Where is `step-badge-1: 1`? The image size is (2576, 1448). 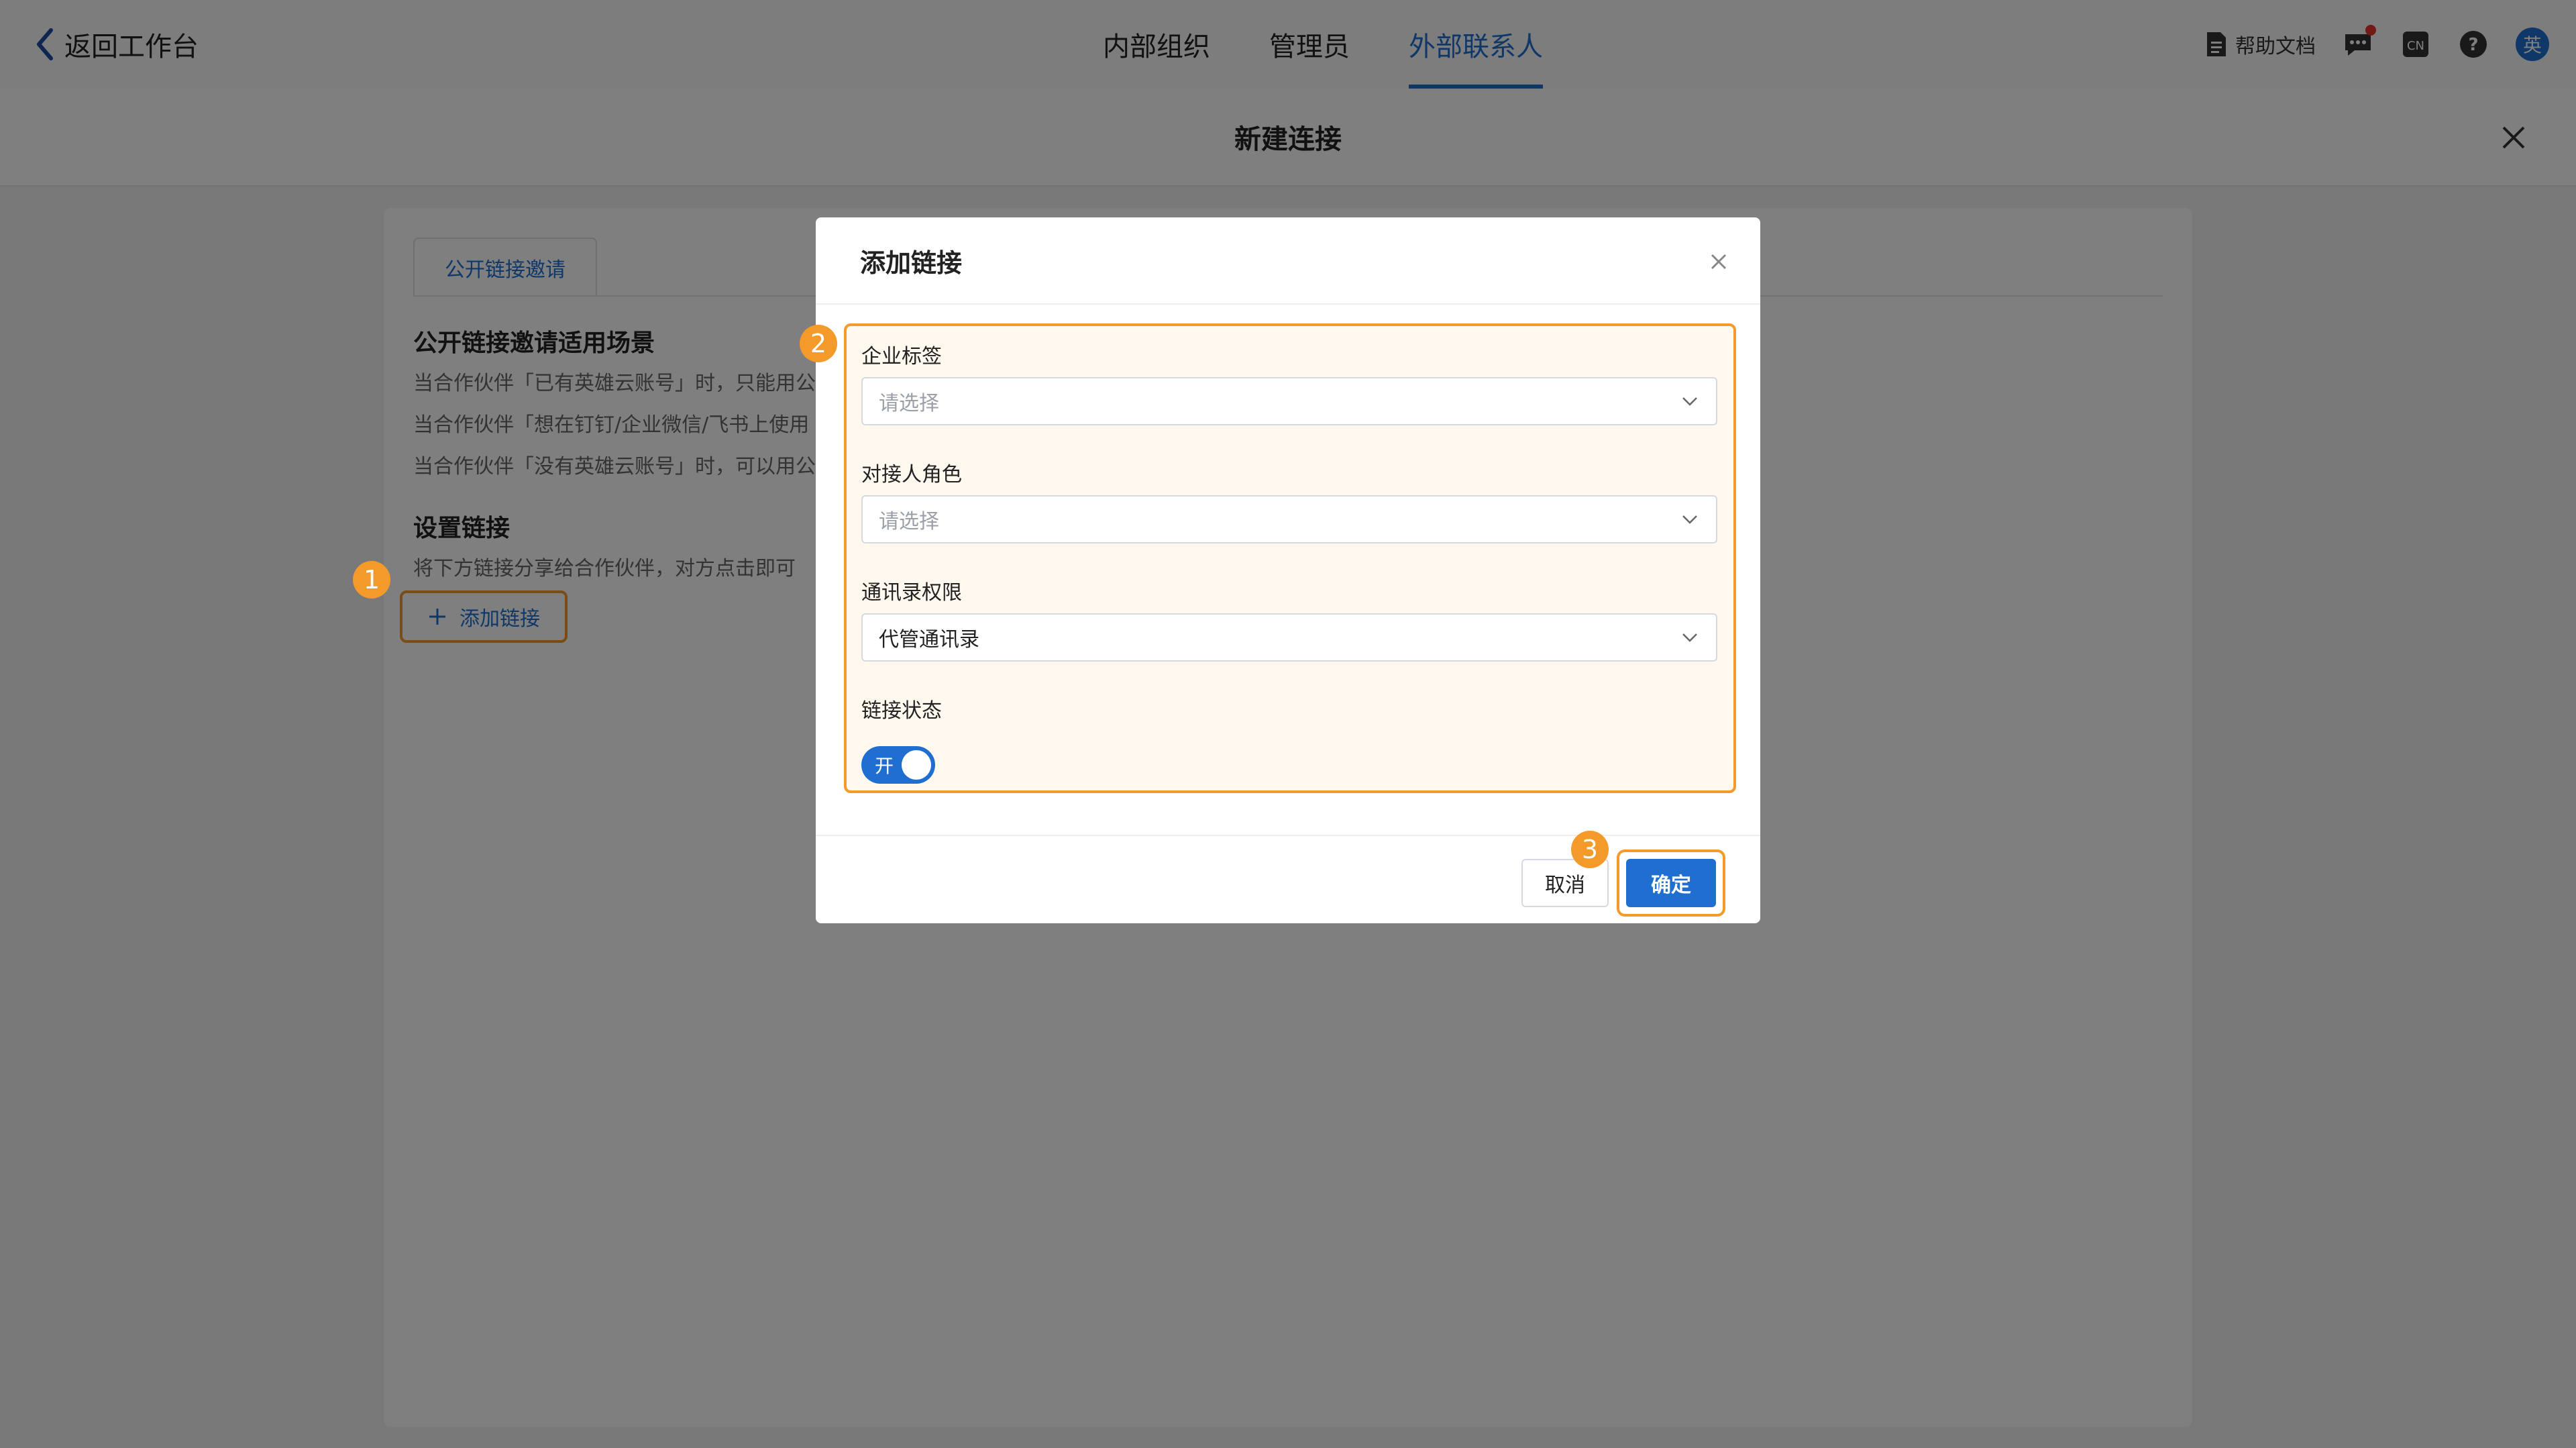
step-badge-1: 1 is located at coordinates (371, 580).